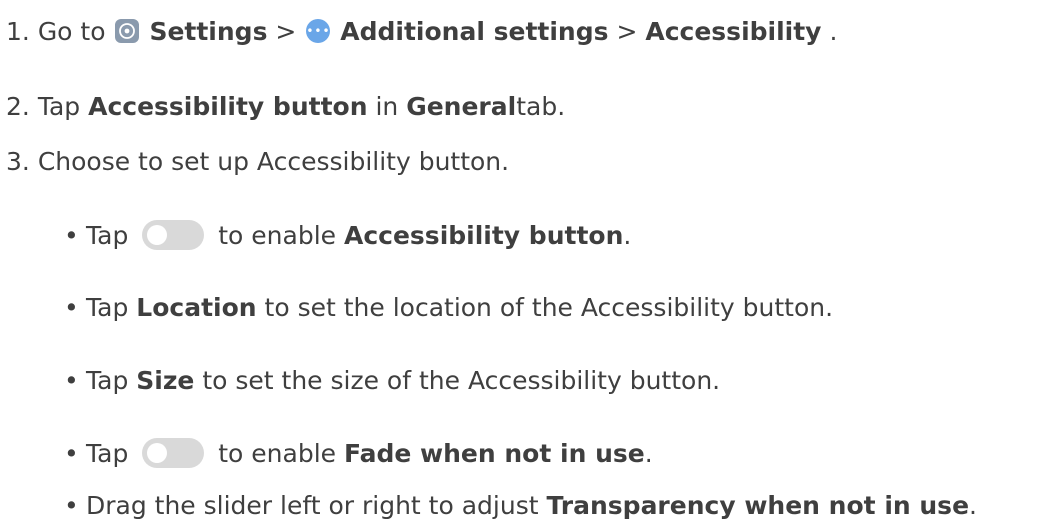 The image size is (1053, 528). What do you see at coordinates (483, 235) in the screenshot?
I see `bullet-bold: Accessibility button` at bounding box center [483, 235].